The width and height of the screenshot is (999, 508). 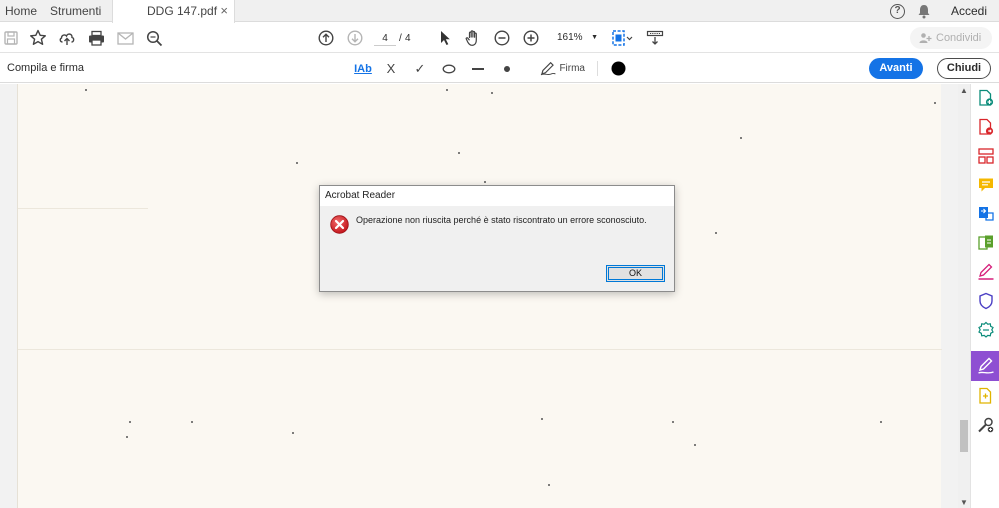 What do you see at coordinates (572, 68) in the screenshot?
I see `sign-label: Firma` at bounding box center [572, 68].